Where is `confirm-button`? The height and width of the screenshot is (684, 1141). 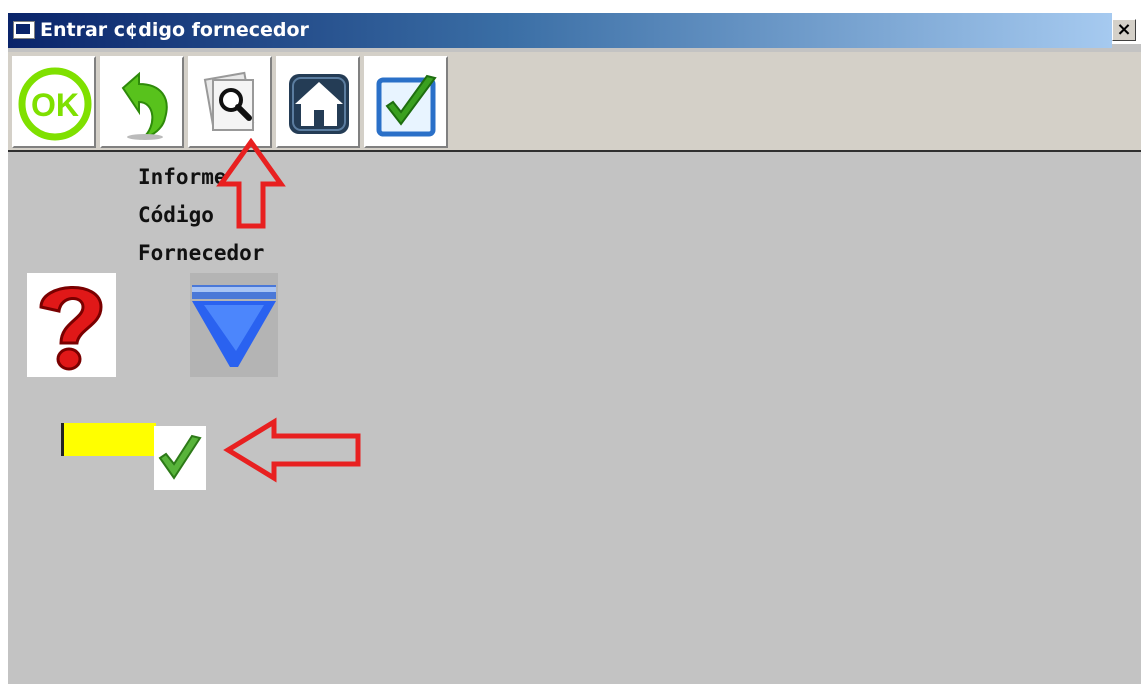 confirm-button is located at coordinates (406, 102).